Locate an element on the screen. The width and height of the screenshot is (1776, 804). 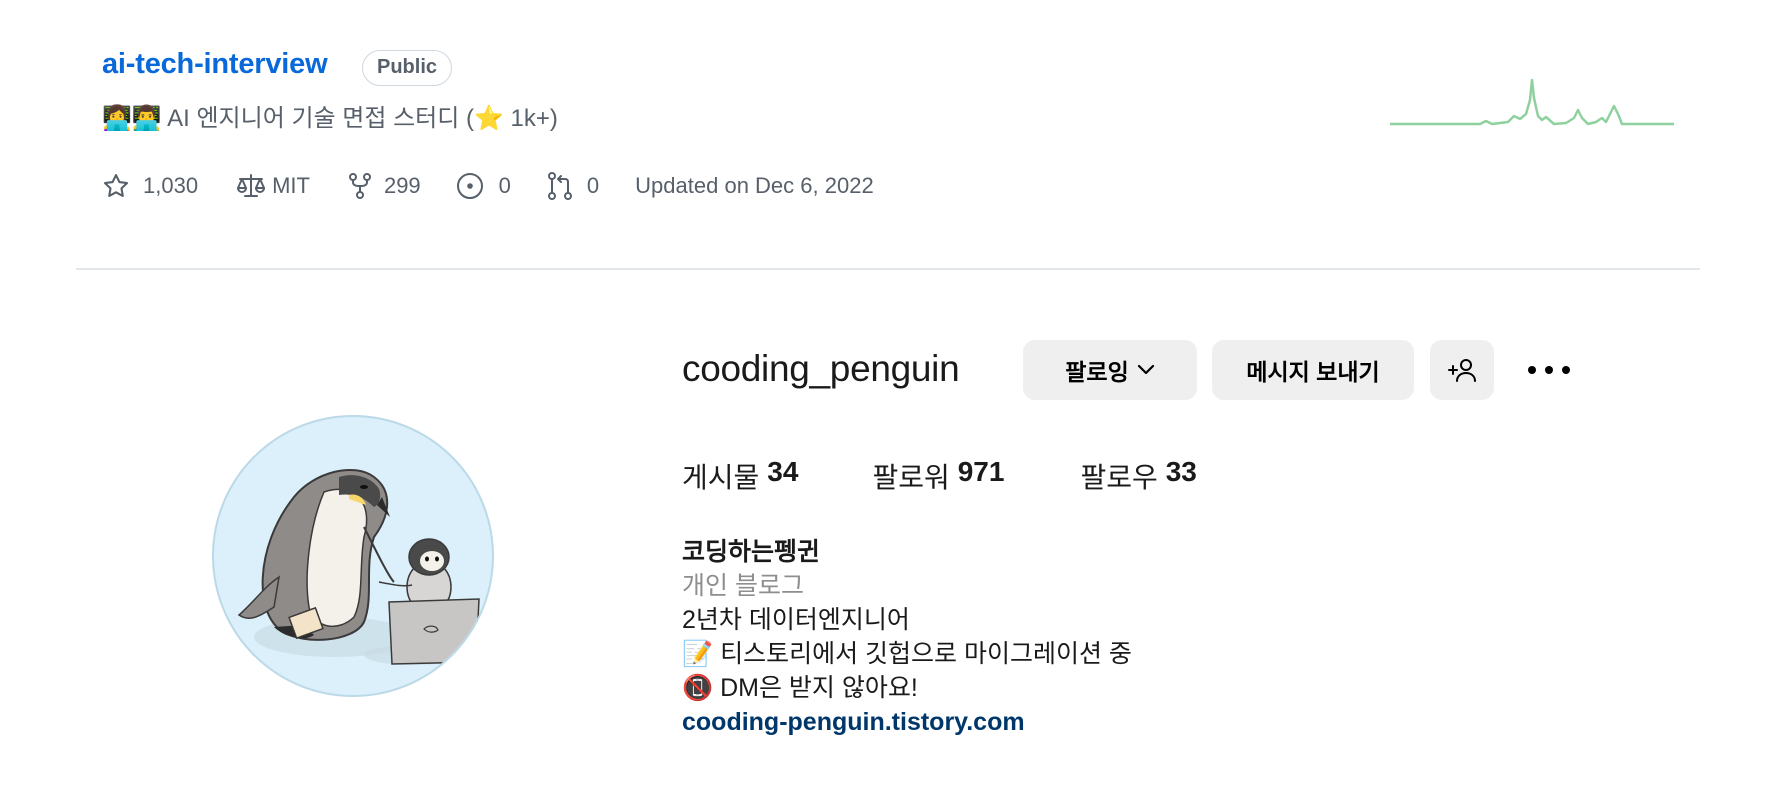
followers-count: 971 is located at coordinates (981, 471).